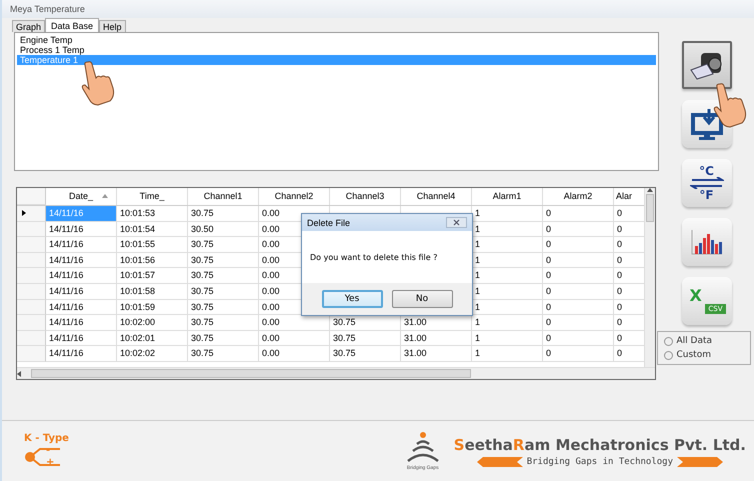 The image size is (754, 481). Describe the element at coordinates (704, 341) in the screenshot. I see `radio-option: All Data` at that location.